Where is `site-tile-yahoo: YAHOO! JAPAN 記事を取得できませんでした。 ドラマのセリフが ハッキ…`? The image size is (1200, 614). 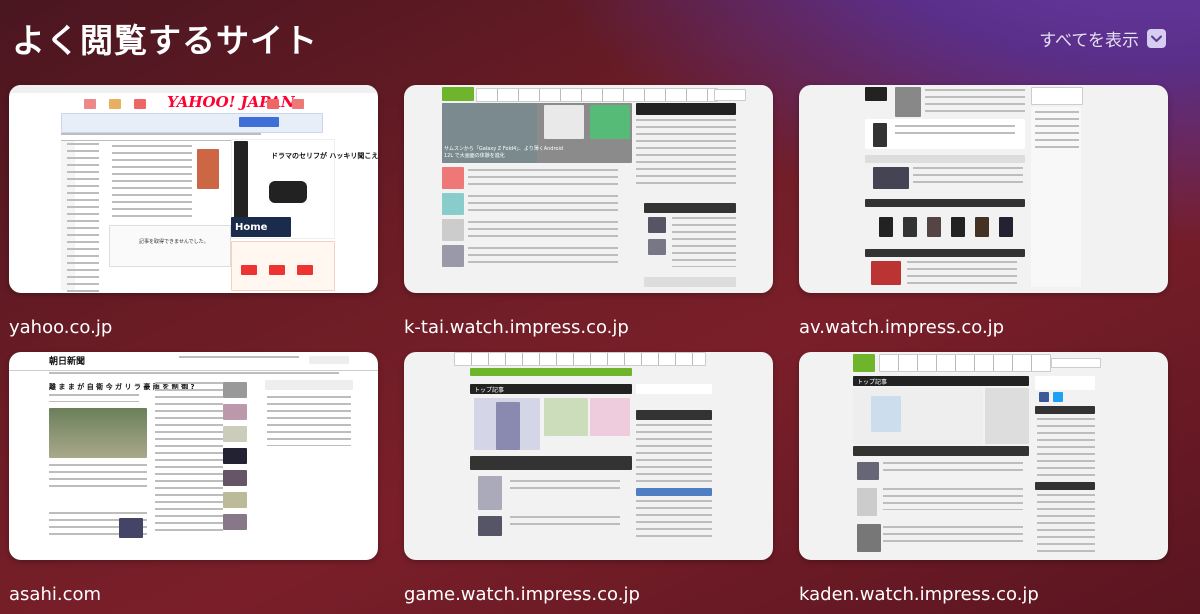 site-tile-yahoo: YAHOO! JAPAN 記事を取得できませんでした。 ドラマのセリフが ハッキ… is located at coordinates (193, 211).